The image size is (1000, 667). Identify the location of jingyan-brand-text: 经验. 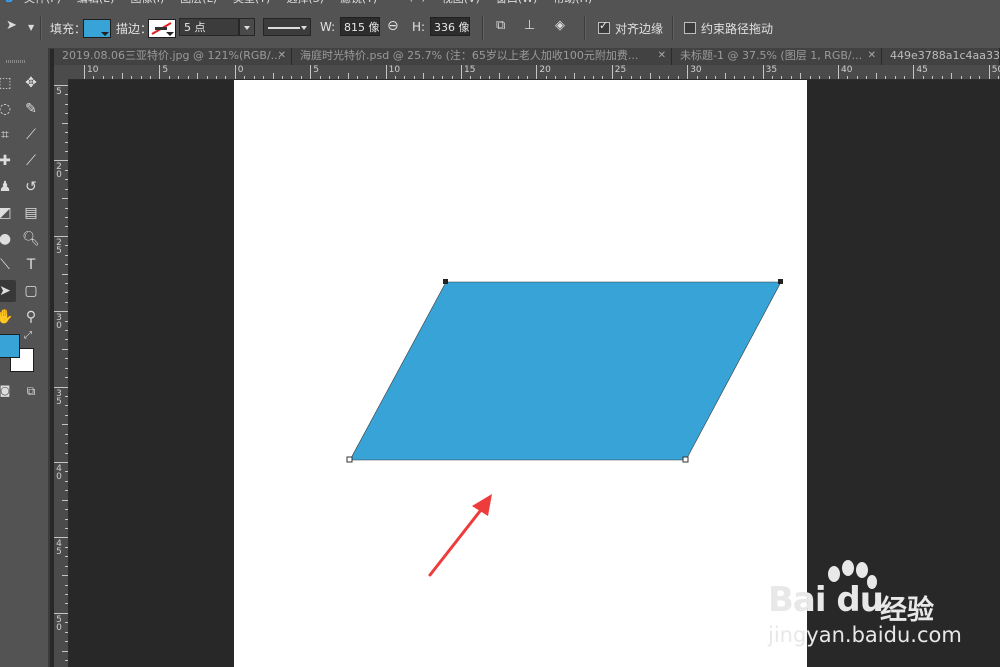
(907, 610).